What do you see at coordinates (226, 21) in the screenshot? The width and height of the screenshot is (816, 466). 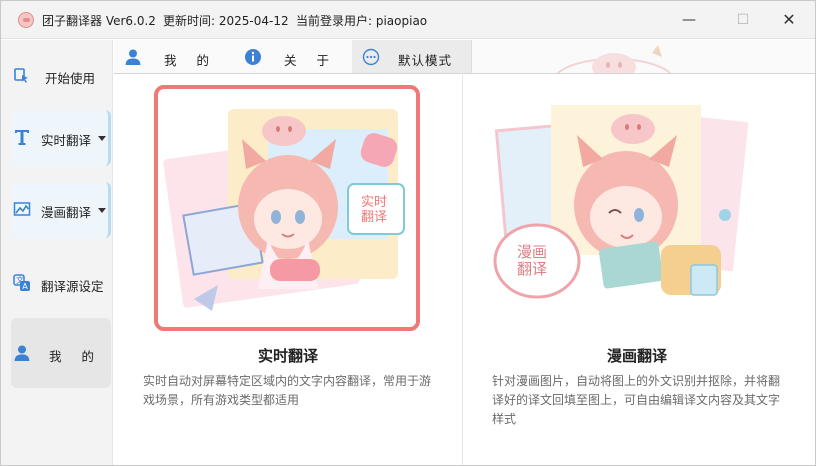 I see `update-time: 更新时间: 2025-04-12` at bounding box center [226, 21].